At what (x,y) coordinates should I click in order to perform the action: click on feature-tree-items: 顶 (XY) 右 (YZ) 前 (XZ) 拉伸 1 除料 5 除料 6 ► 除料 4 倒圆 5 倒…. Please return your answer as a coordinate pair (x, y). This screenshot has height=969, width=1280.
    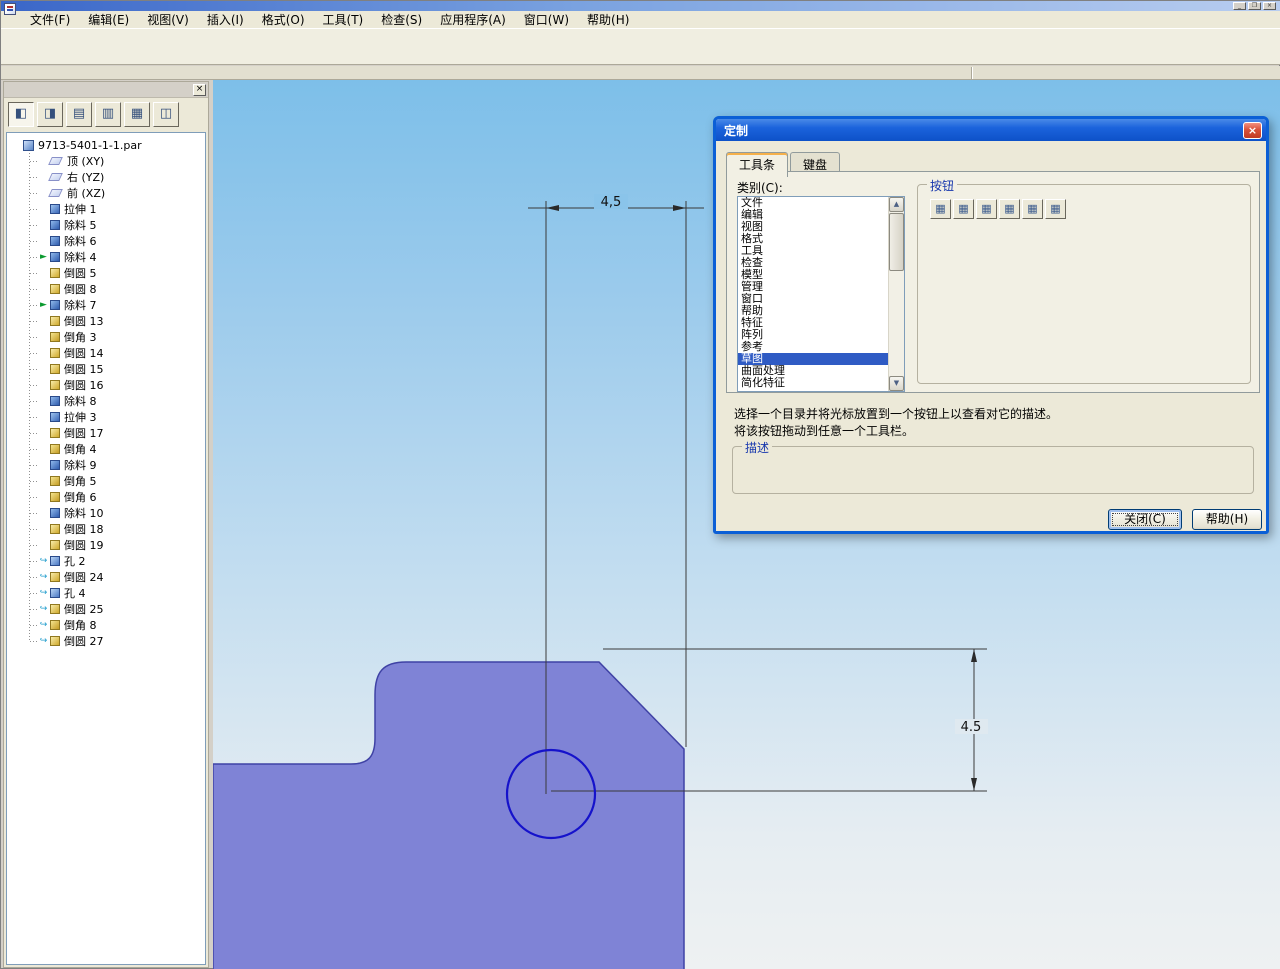
    Looking at the image, I should click on (106, 401).